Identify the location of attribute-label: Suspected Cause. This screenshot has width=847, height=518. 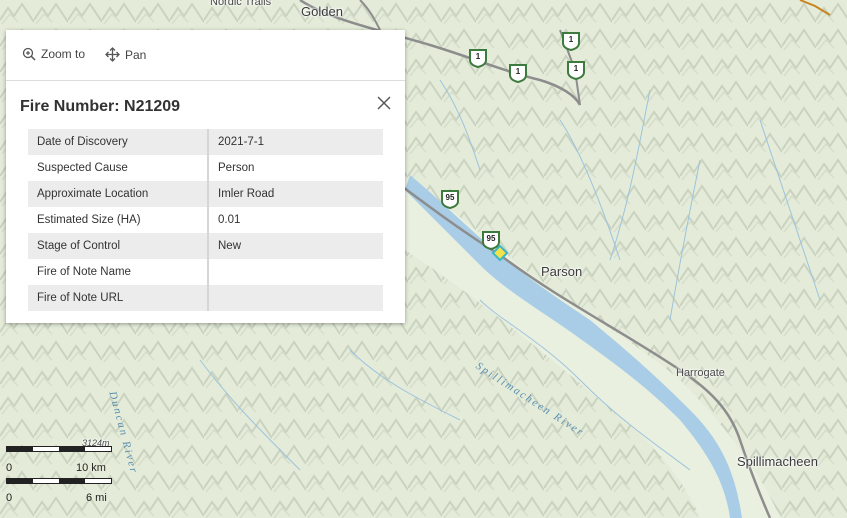
(118, 168).